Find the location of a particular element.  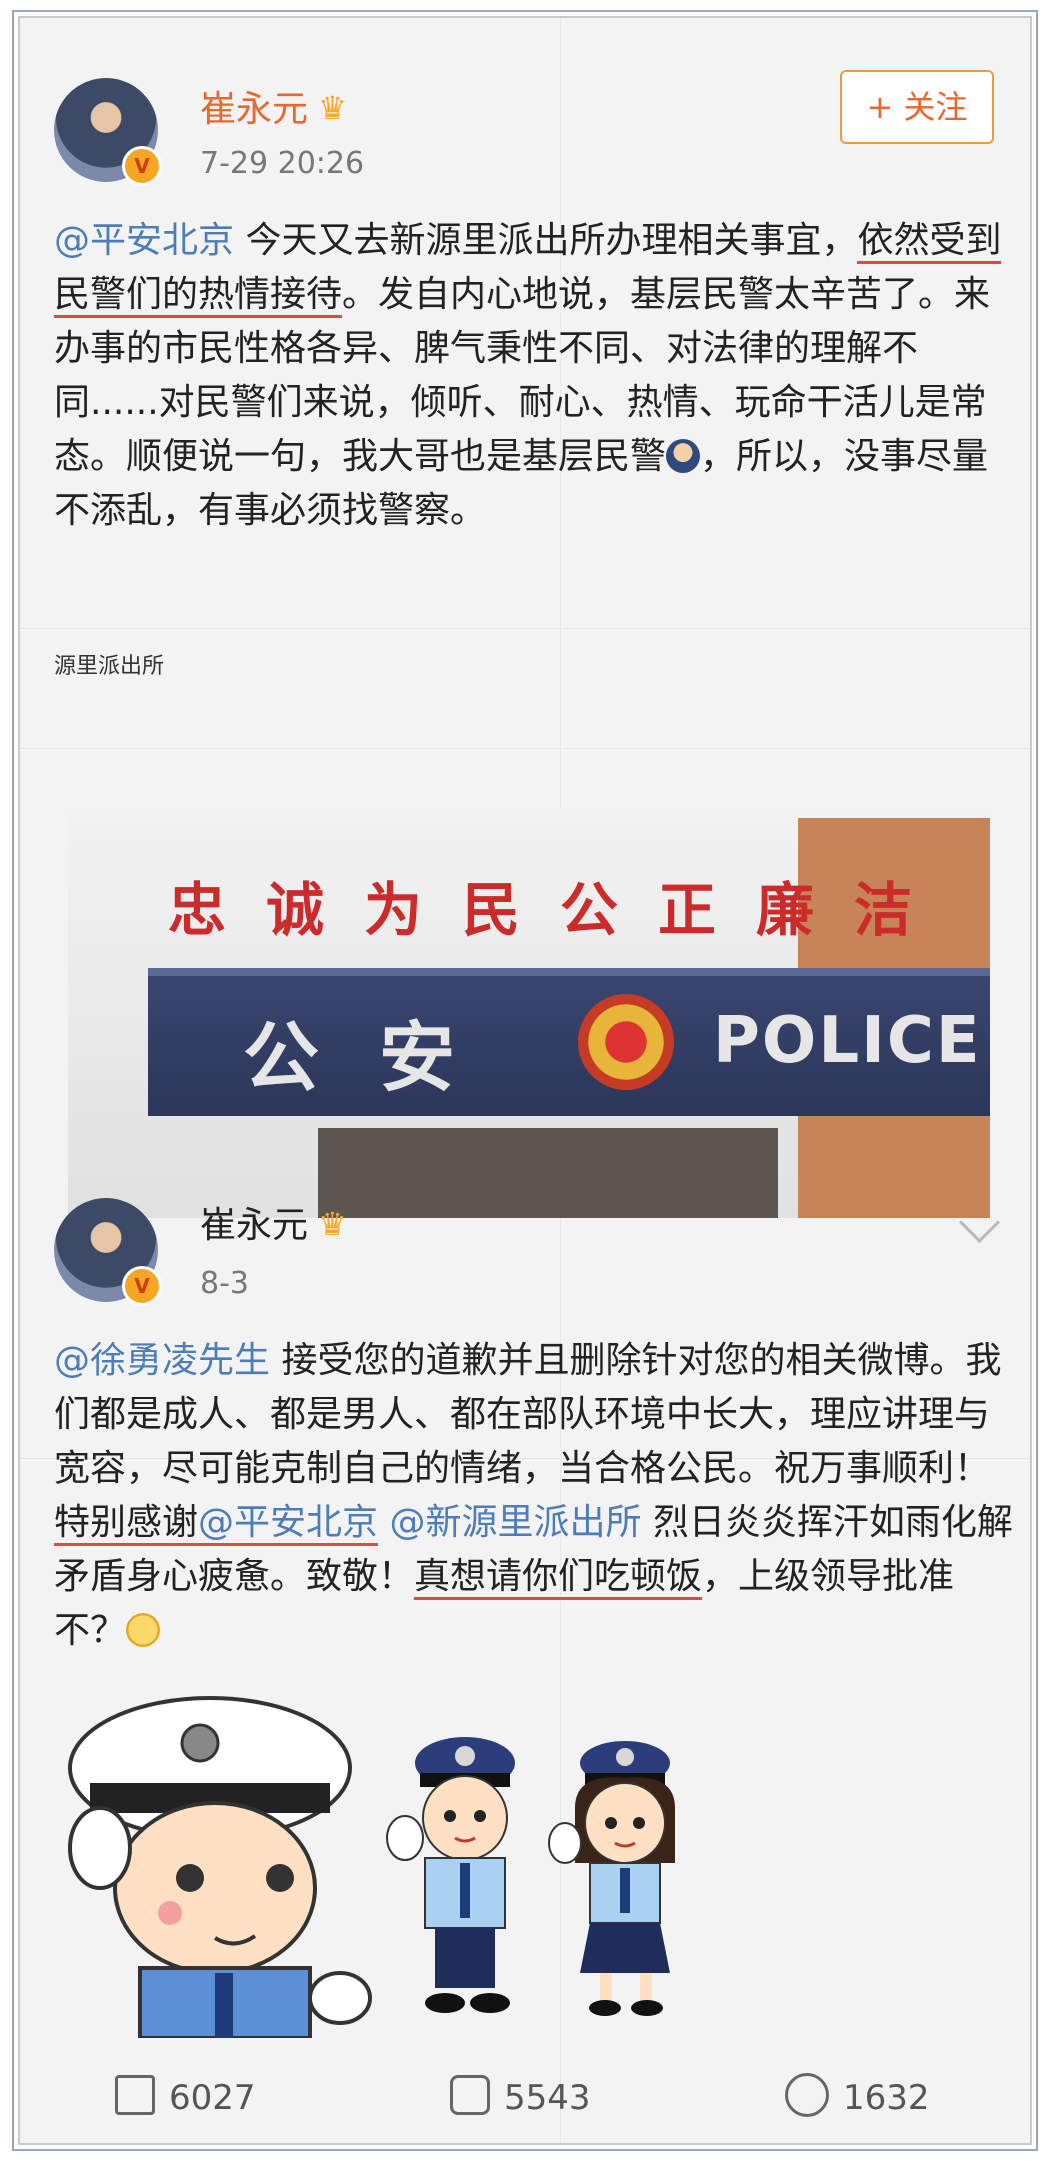

repost-button: 6027 is located at coordinates (185, 2098).